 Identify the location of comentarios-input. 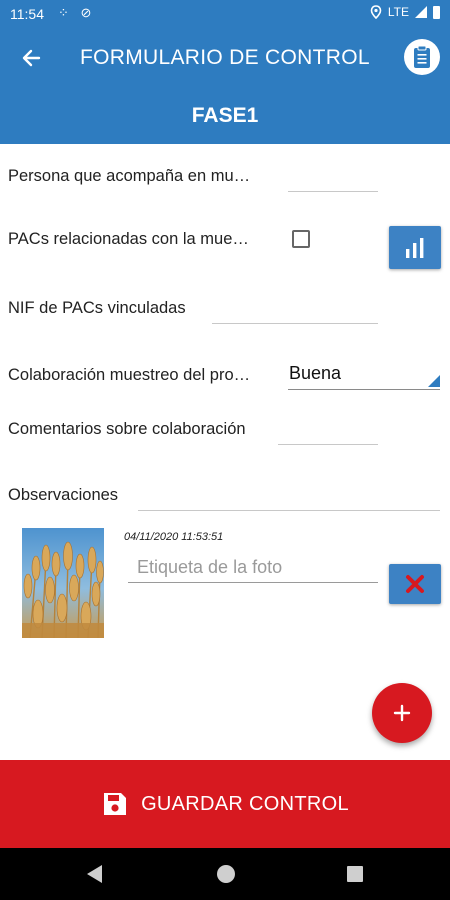
(328, 432).